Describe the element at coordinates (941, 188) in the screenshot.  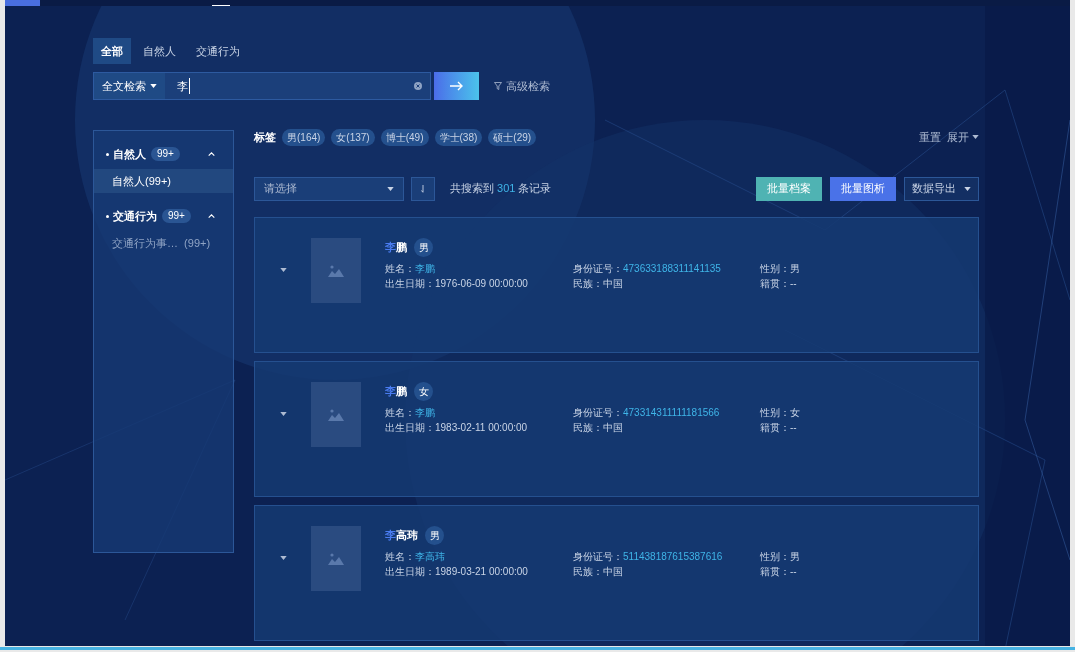
I see `export-dropdown: 数据导出` at that location.